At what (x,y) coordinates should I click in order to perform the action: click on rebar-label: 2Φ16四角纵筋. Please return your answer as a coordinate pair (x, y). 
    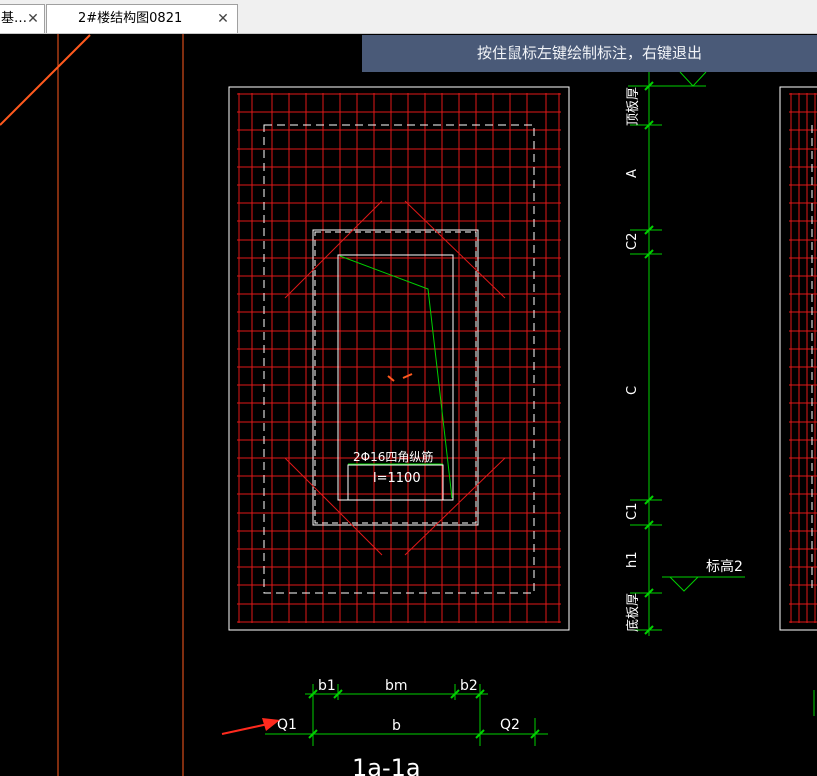
    Looking at the image, I should click on (393, 456).